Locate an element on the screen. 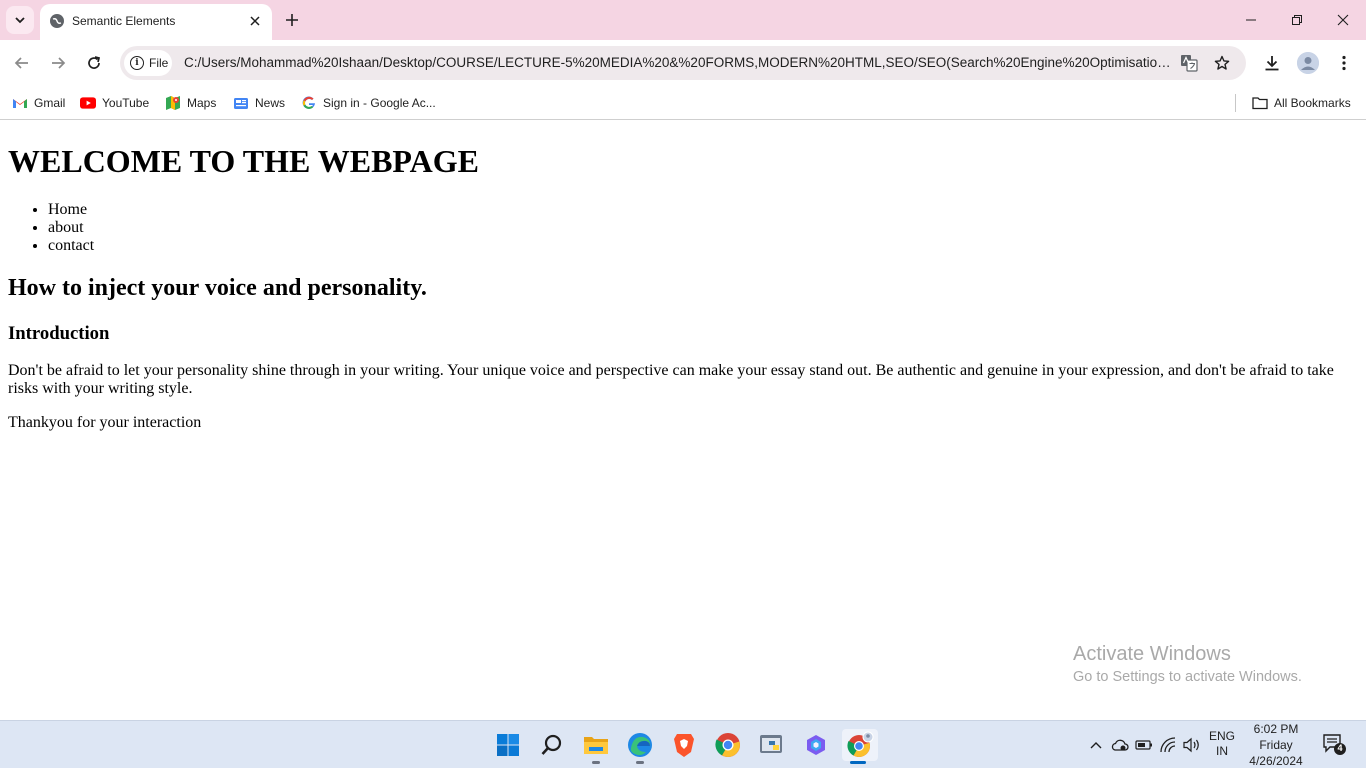  clock-time: 6:02 PM is located at coordinates (1276, 729).